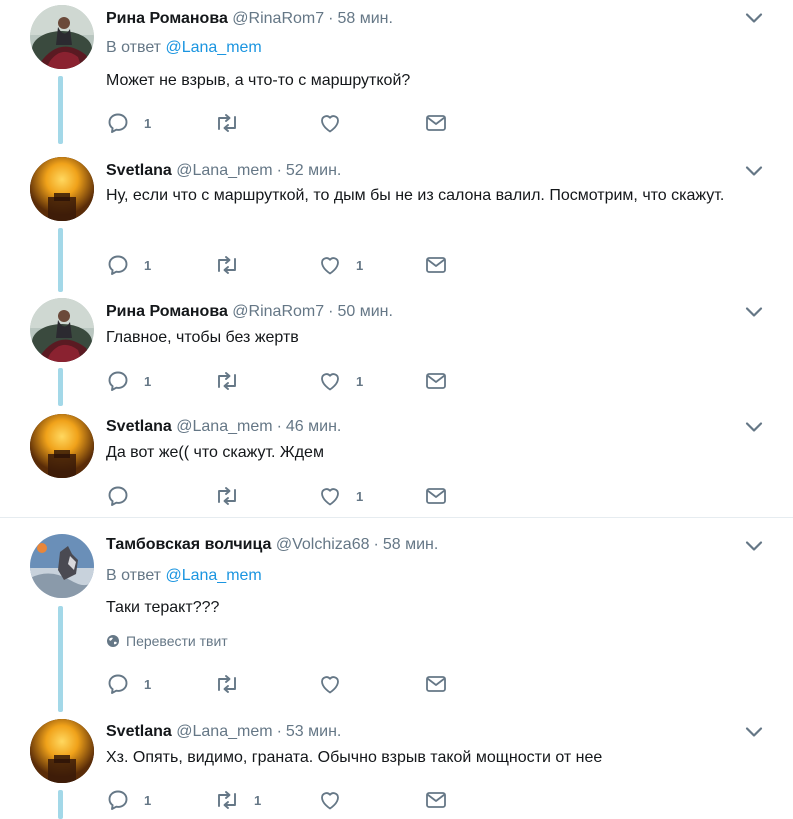 This screenshot has width=793, height=819. What do you see at coordinates (188, 544) in the screenshot?
I see `author-name: Тамбовская волчица` at bounding box center [188, 544].